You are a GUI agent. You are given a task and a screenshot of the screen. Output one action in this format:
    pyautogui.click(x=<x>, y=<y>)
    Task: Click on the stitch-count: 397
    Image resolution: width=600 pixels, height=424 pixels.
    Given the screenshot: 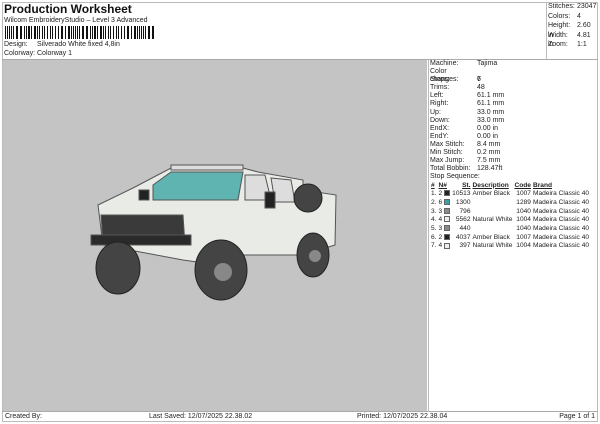 What is the action you would take?
    pyautogui.click(x=465, y=246)
    